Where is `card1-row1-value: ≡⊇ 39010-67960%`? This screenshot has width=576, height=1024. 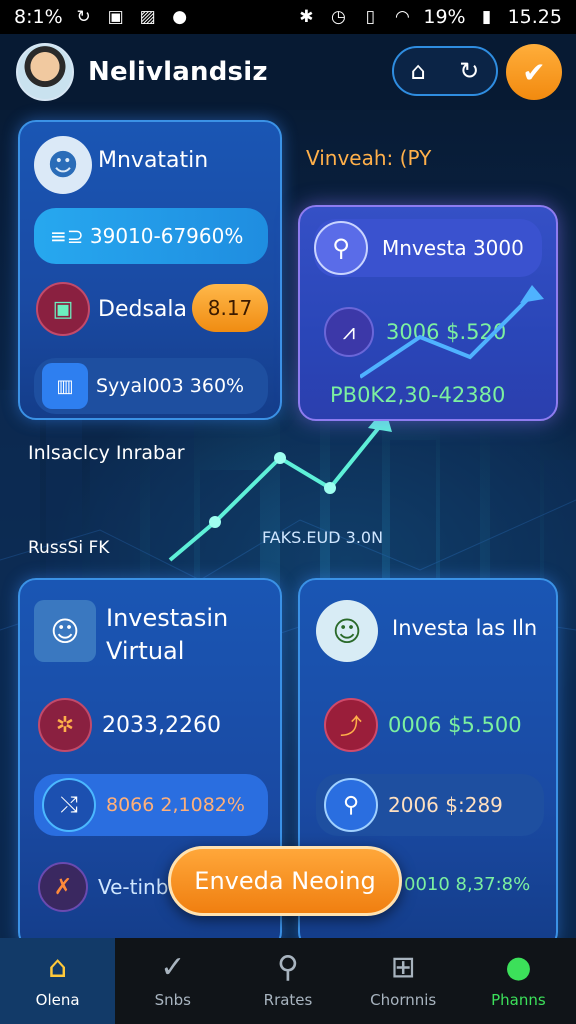 card1-row1-value: ≡⊇ 39010-67960% is located at coordinates (147, 236).